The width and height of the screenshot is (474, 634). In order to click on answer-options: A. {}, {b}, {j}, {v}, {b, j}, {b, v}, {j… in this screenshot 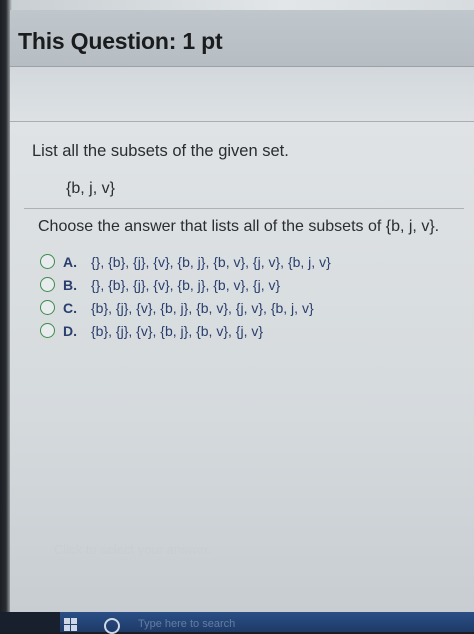, I will do `click(250, 296)`.